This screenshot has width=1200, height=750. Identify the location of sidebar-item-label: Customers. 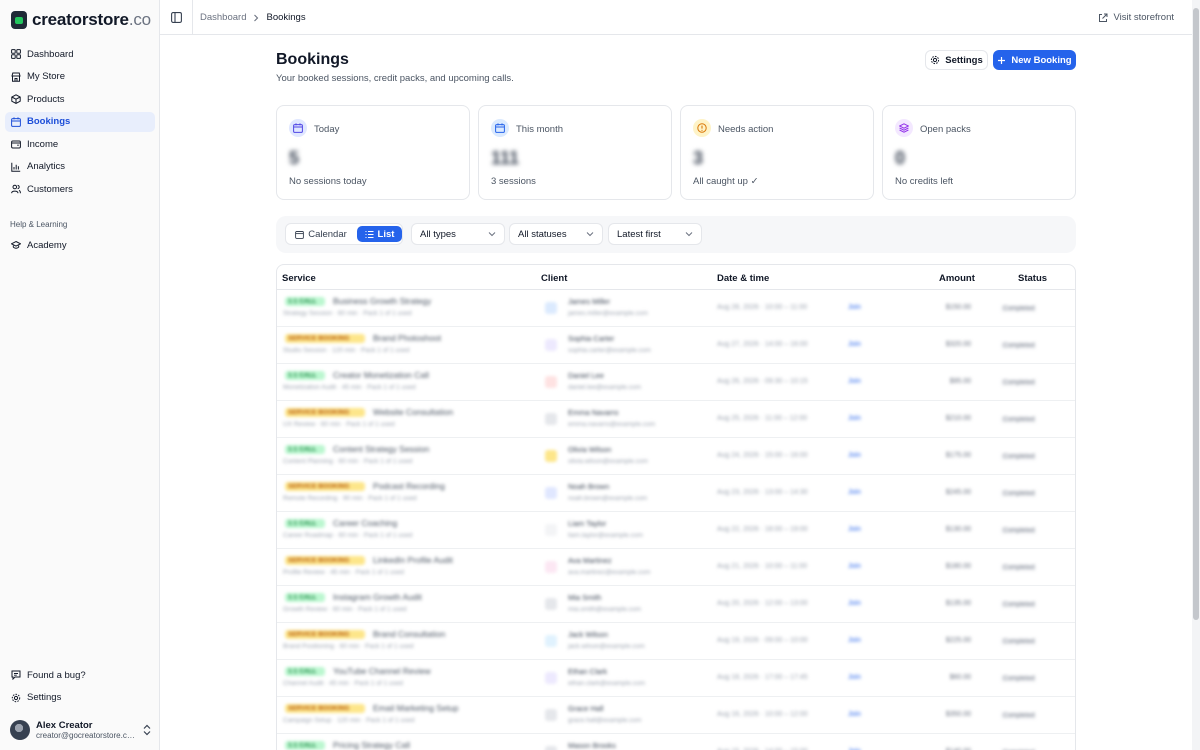
(50, 189).